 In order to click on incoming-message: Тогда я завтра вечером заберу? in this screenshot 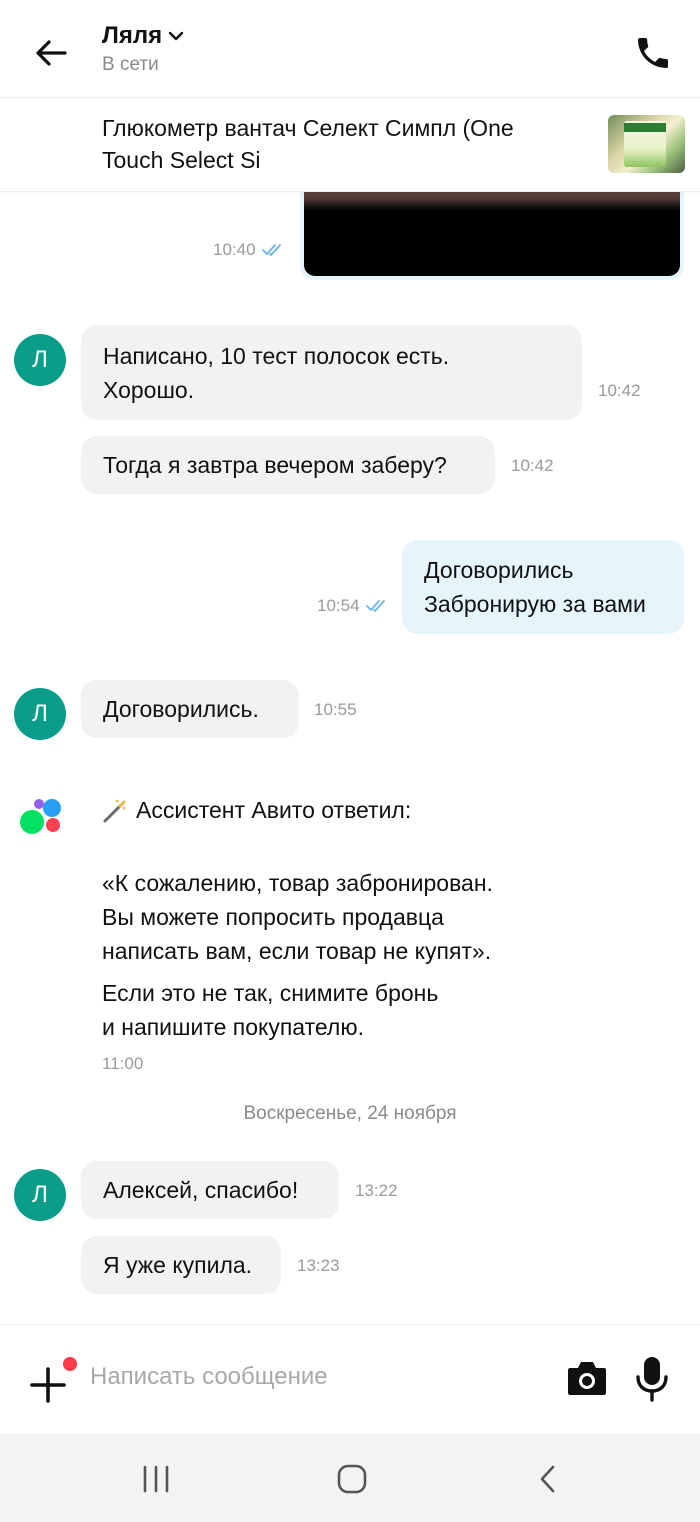, I will do `click(288, 465)`.